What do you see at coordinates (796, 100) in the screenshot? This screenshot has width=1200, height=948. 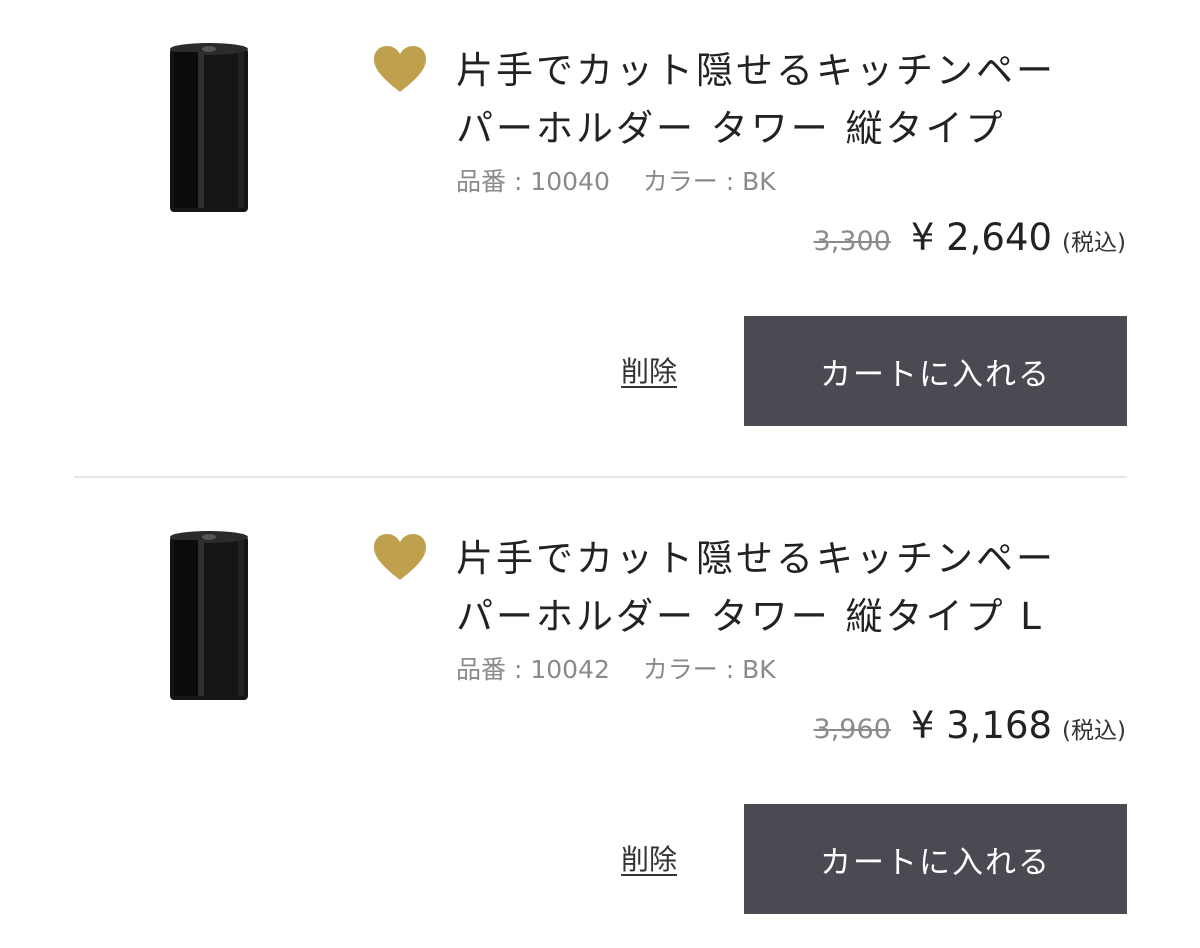 I see `product-title: 片手でカット隠せるキッチンペー パーホルダー タワー 縦タイプ` at bounding box center [796, 100].